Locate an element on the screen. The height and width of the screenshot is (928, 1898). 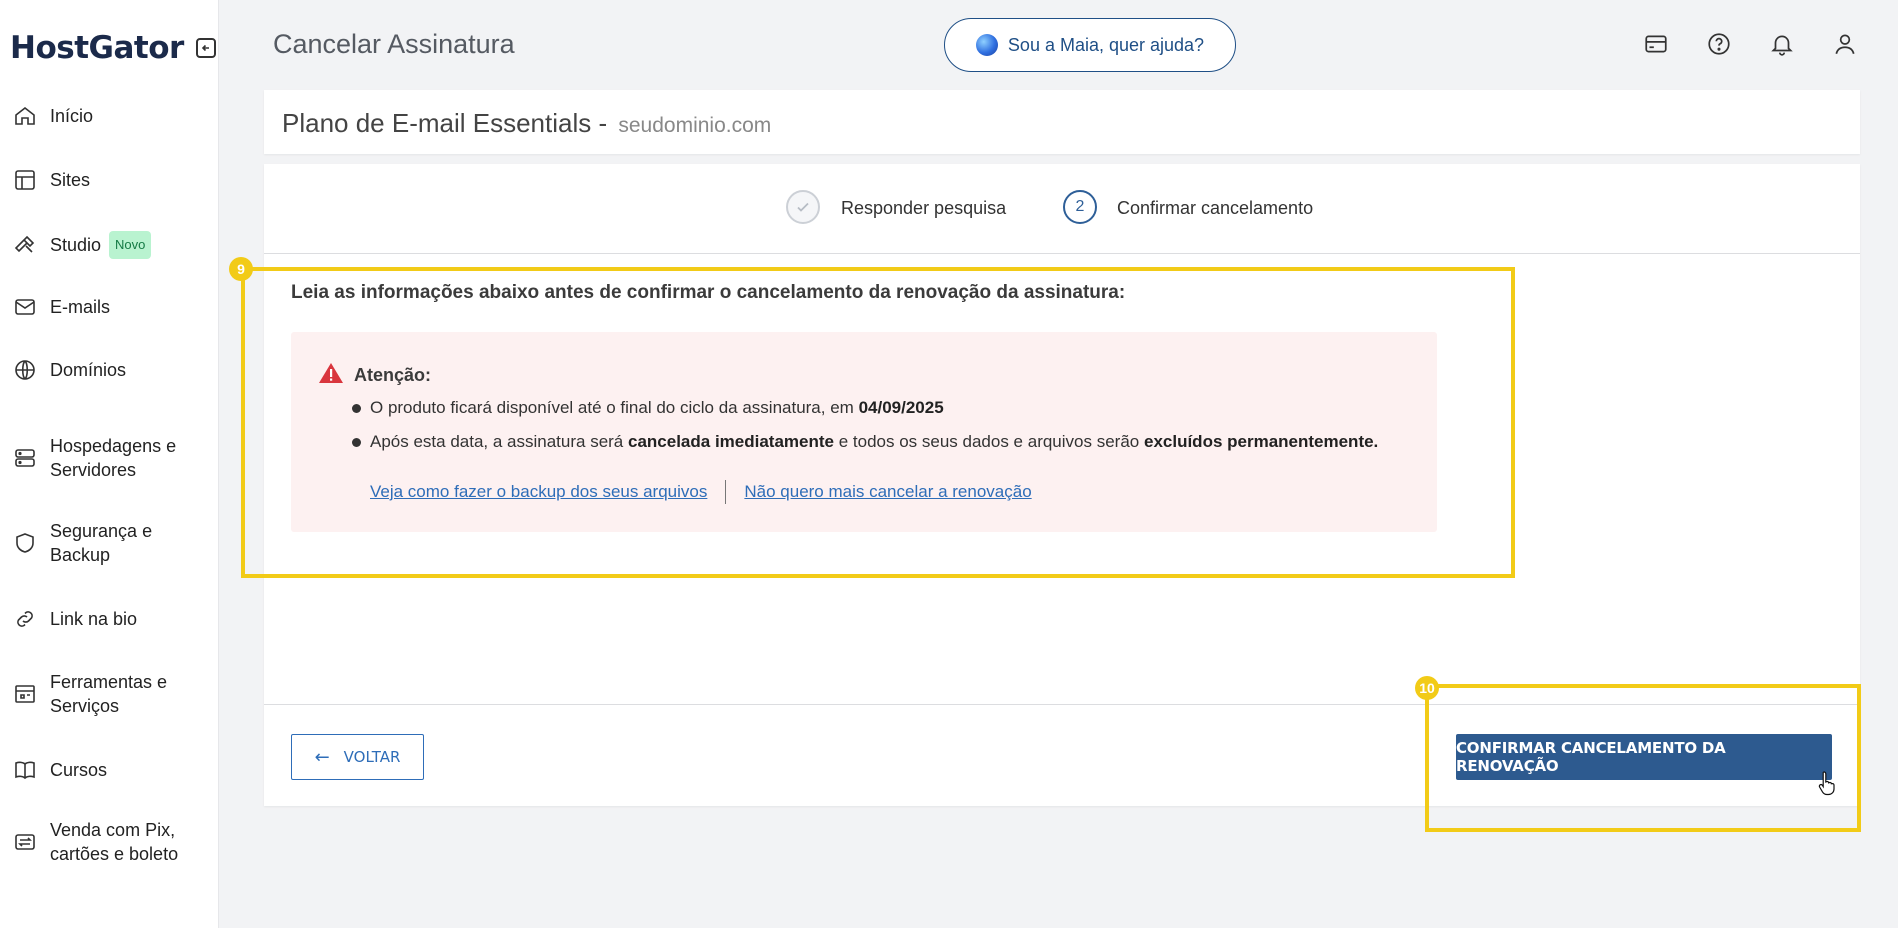
sidebar-item-inicio: Início is located at coordinates (109, 116).